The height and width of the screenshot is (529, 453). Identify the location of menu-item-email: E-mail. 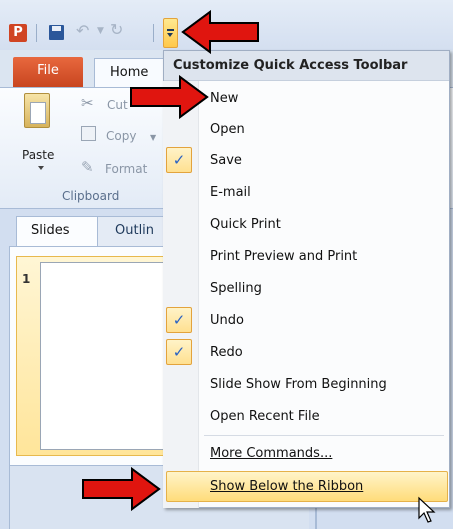
(324, 193).